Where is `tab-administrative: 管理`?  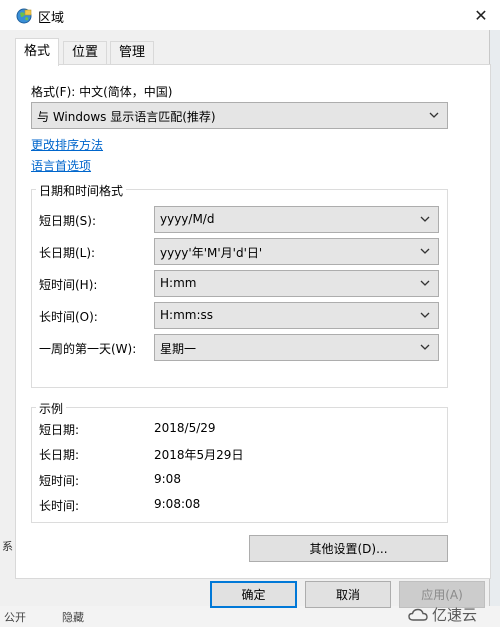
tab-administrative: 管理 is located at coordinates (132, 52).